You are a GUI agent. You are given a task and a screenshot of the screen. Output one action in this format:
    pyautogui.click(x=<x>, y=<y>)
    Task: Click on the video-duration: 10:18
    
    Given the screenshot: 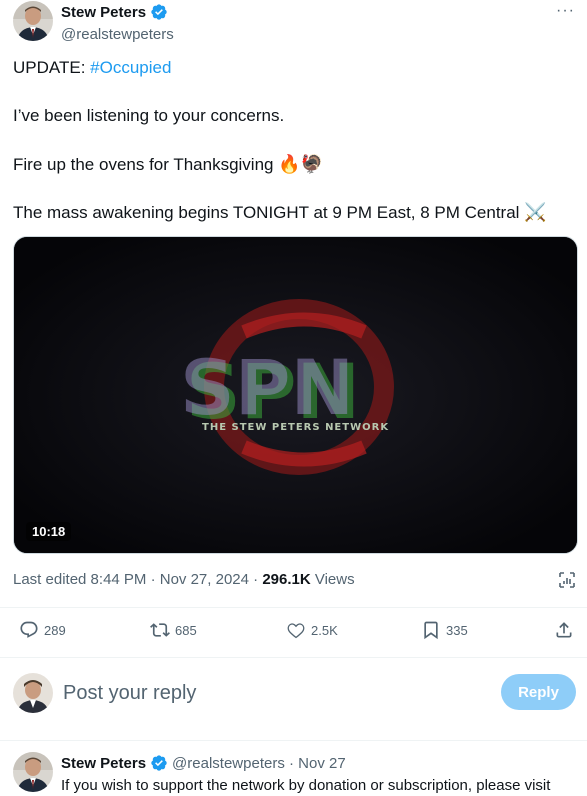 What is the action you would take?
    pyautogui.click(x=49, y=531)
    